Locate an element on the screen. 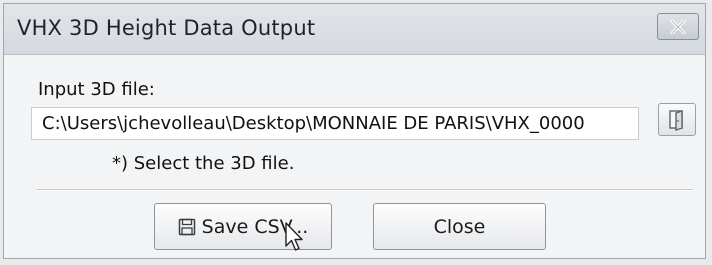  close-button: Close is located at coordinates (459, 226).